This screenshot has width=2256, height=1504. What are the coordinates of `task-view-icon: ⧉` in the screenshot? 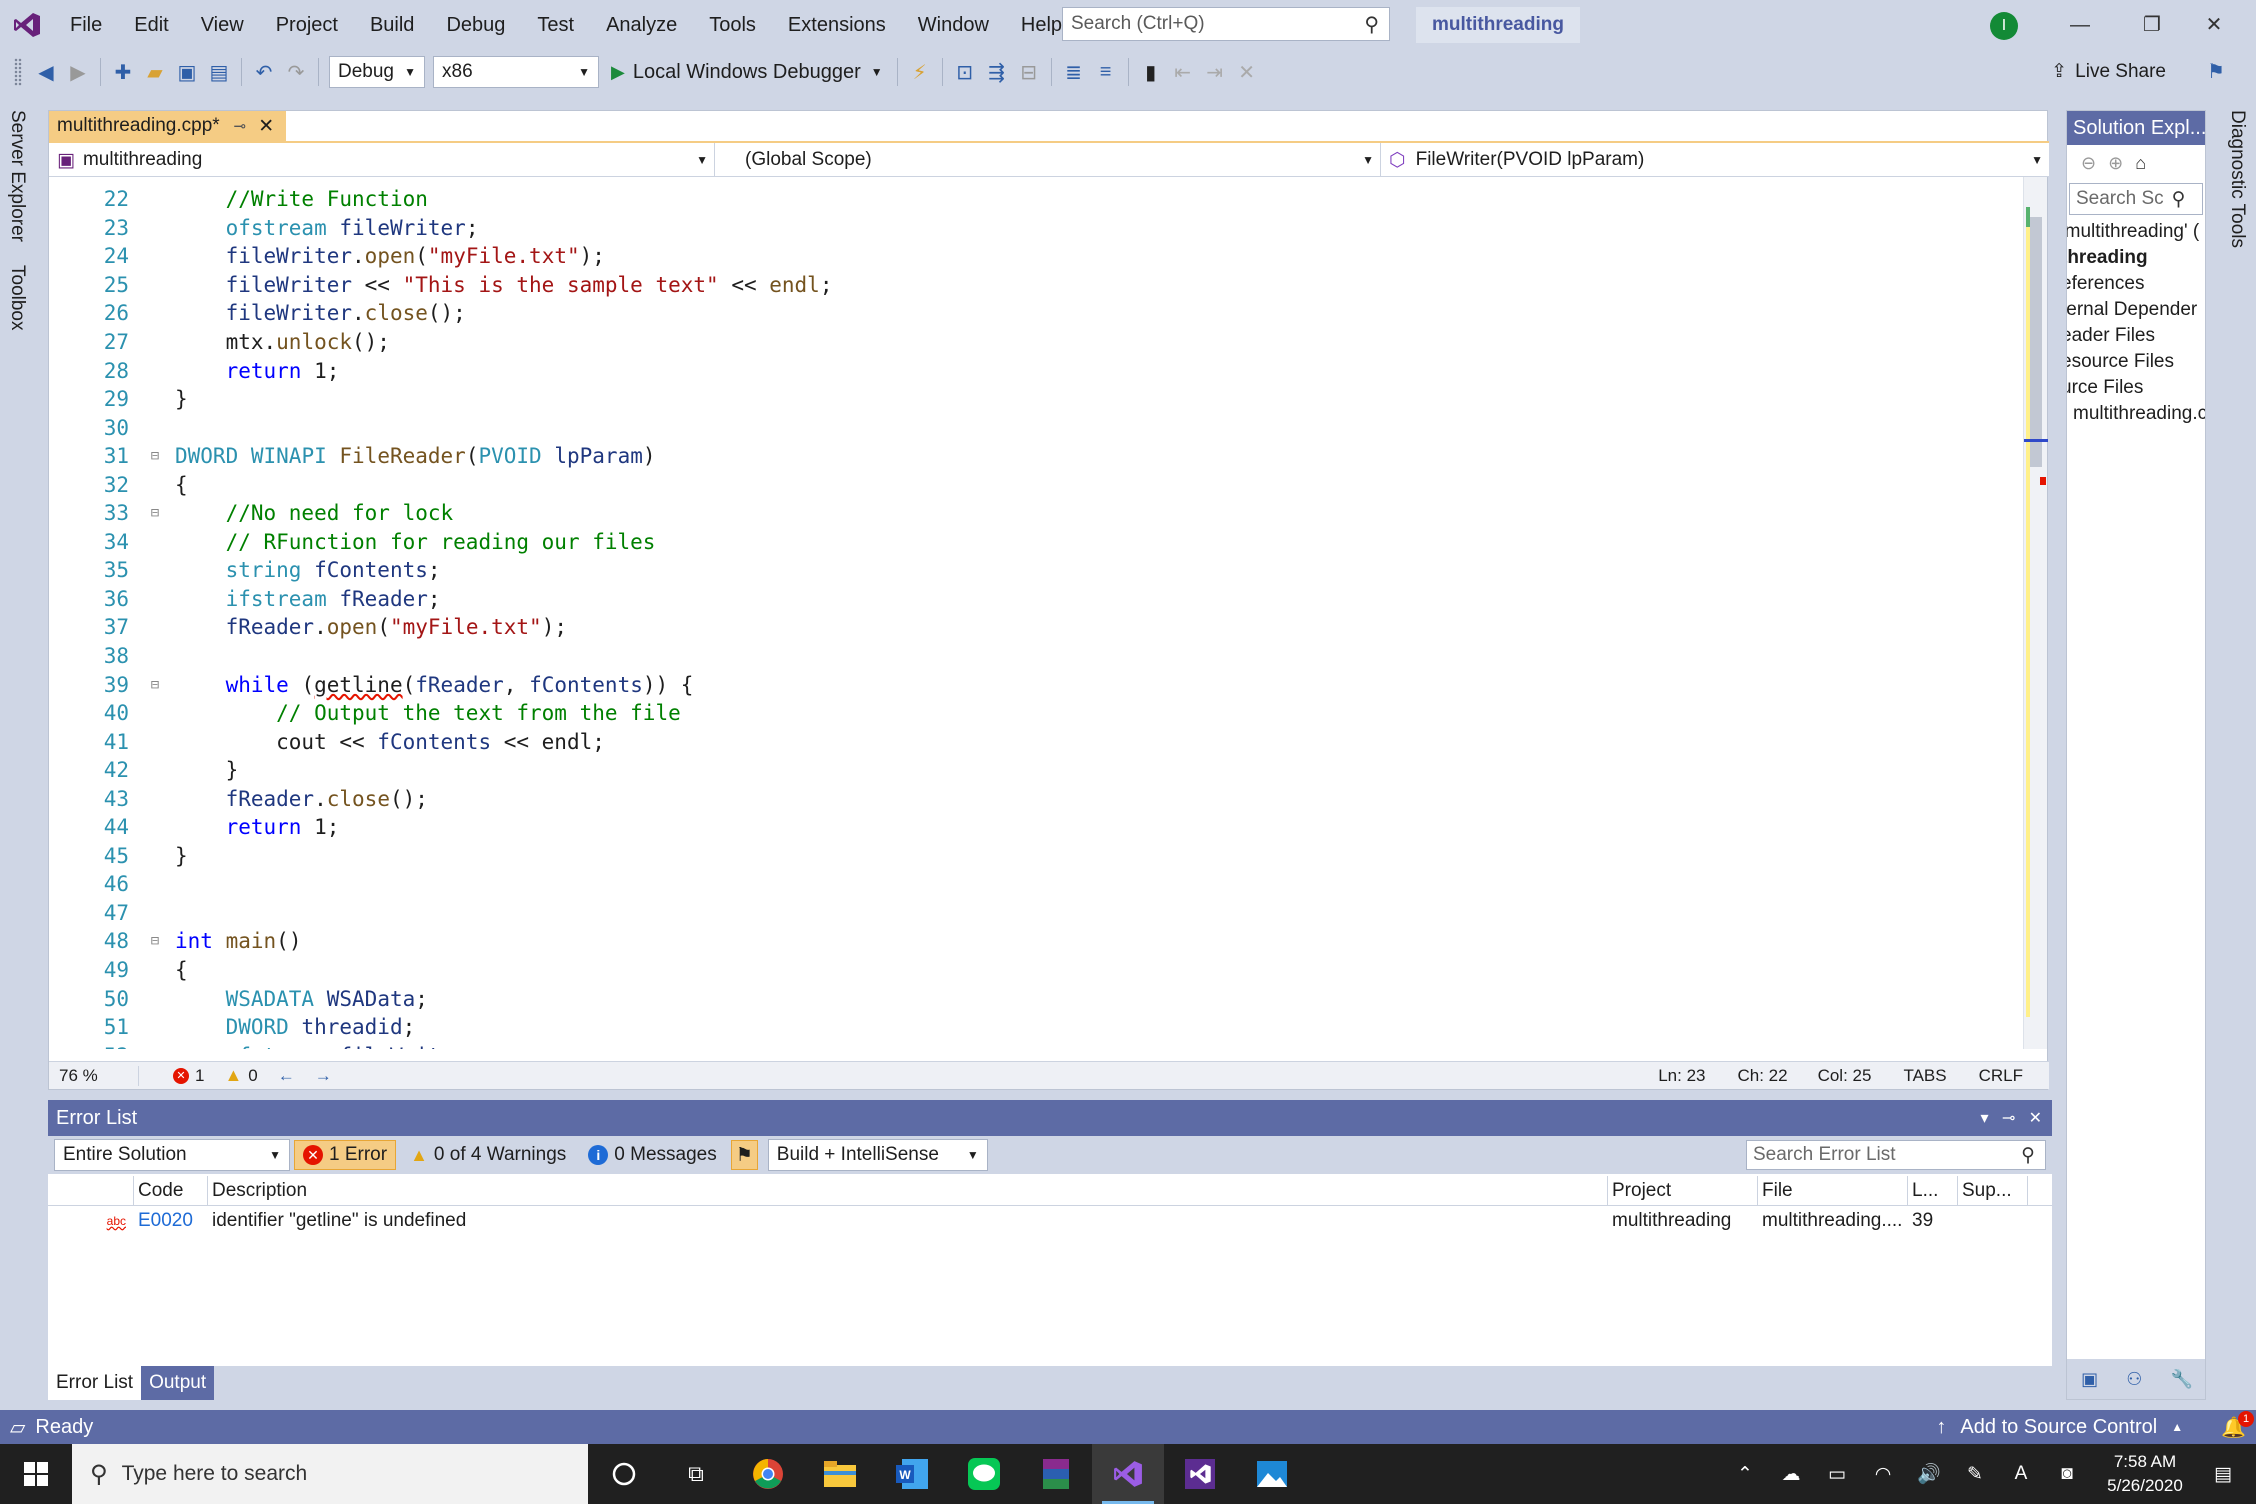 It's located at (696, 1474).